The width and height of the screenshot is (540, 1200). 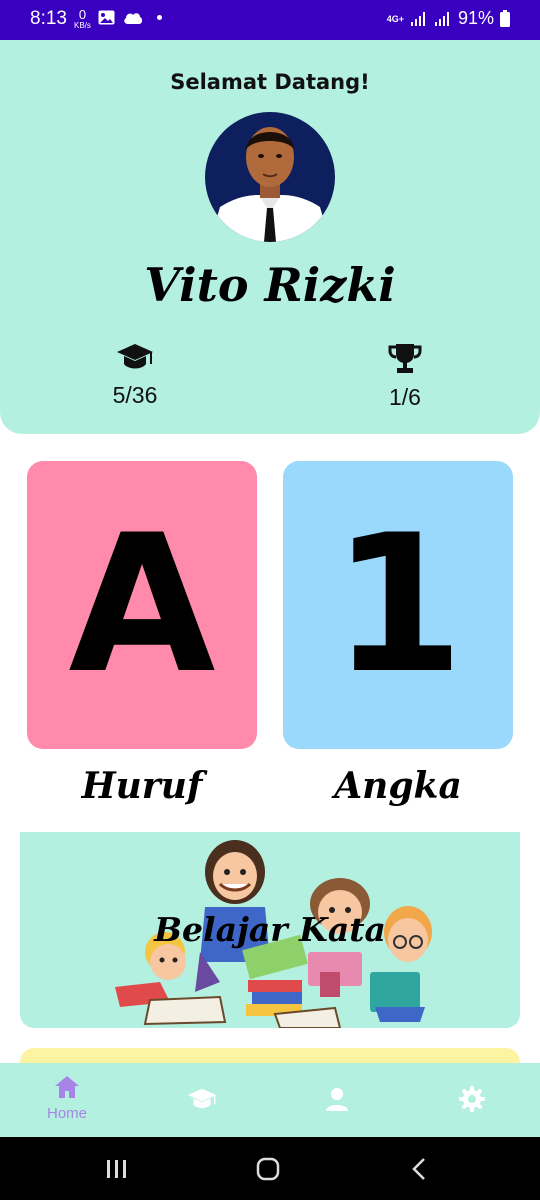 What do you see at coordinates (270, 82) in the screenshot?
I see `welcome-text: Selamat Datang!` at bounding box center [270, 82].